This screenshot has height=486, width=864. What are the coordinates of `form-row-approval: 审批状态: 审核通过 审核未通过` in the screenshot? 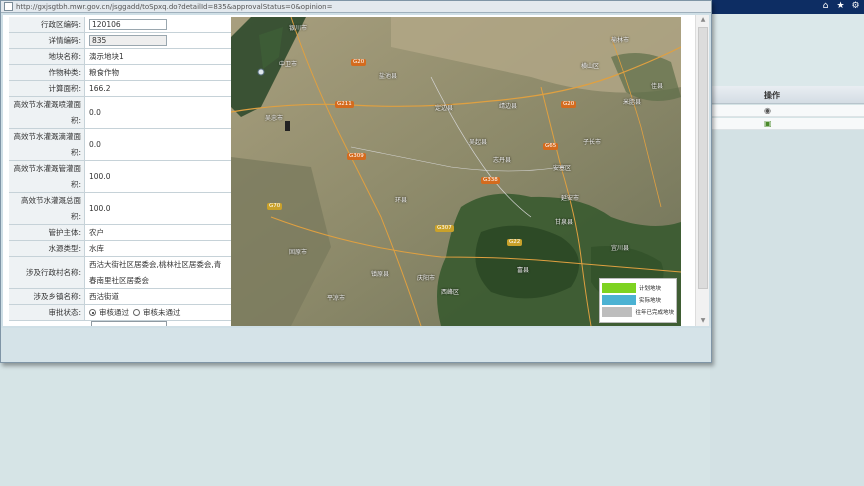 It's located at (120, 313).